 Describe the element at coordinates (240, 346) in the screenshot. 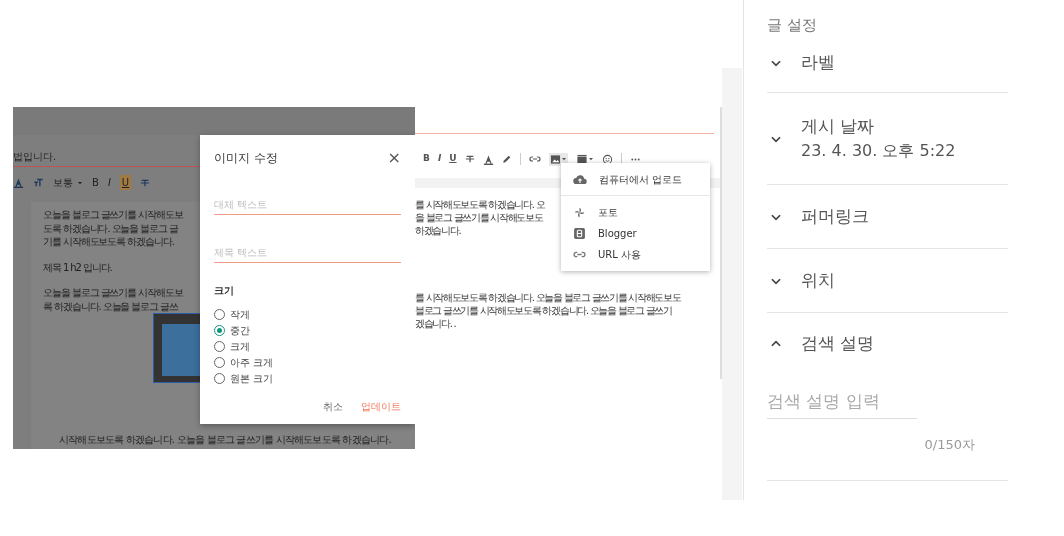

I see `radio-label: 크게` at that location.